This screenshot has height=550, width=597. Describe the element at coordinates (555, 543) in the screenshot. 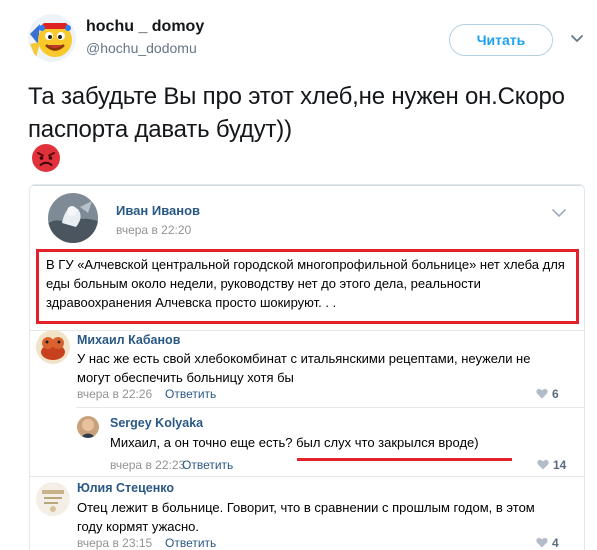

I see `like-count: 4` at that location.